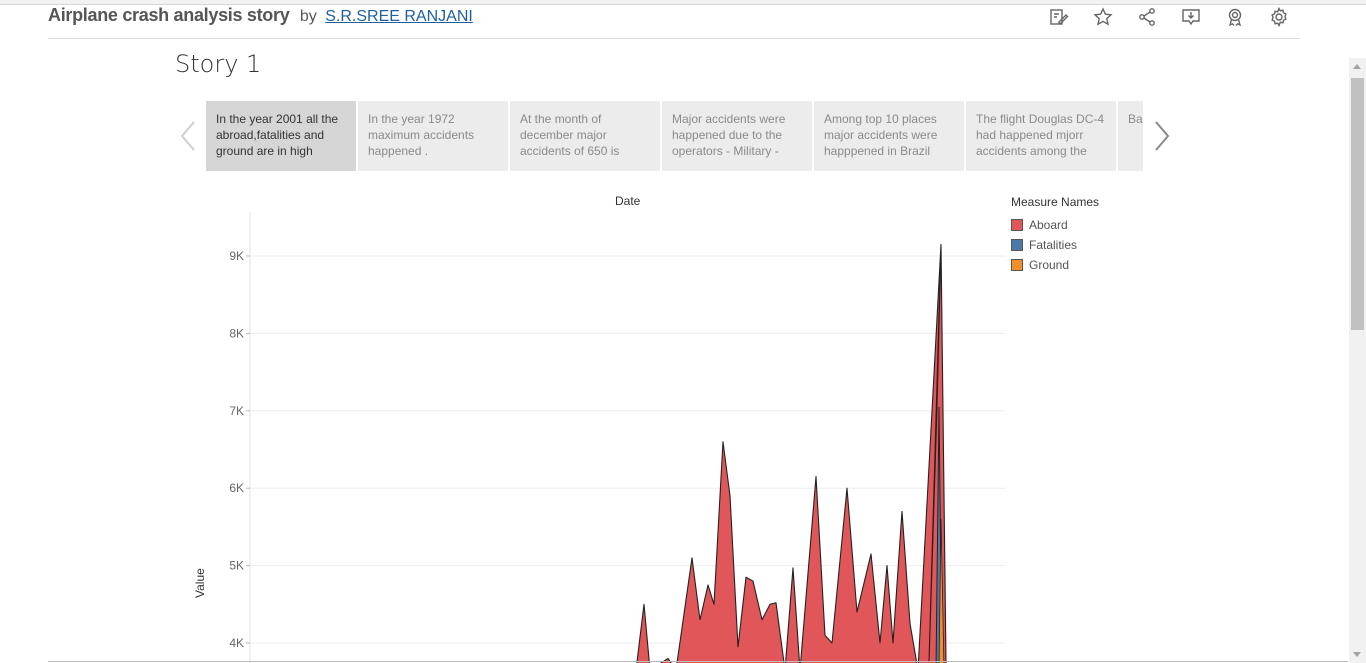  Describe the element at coordinates (236, 643) in the screenshot. I see `y-tick-label: 4K` at that location.